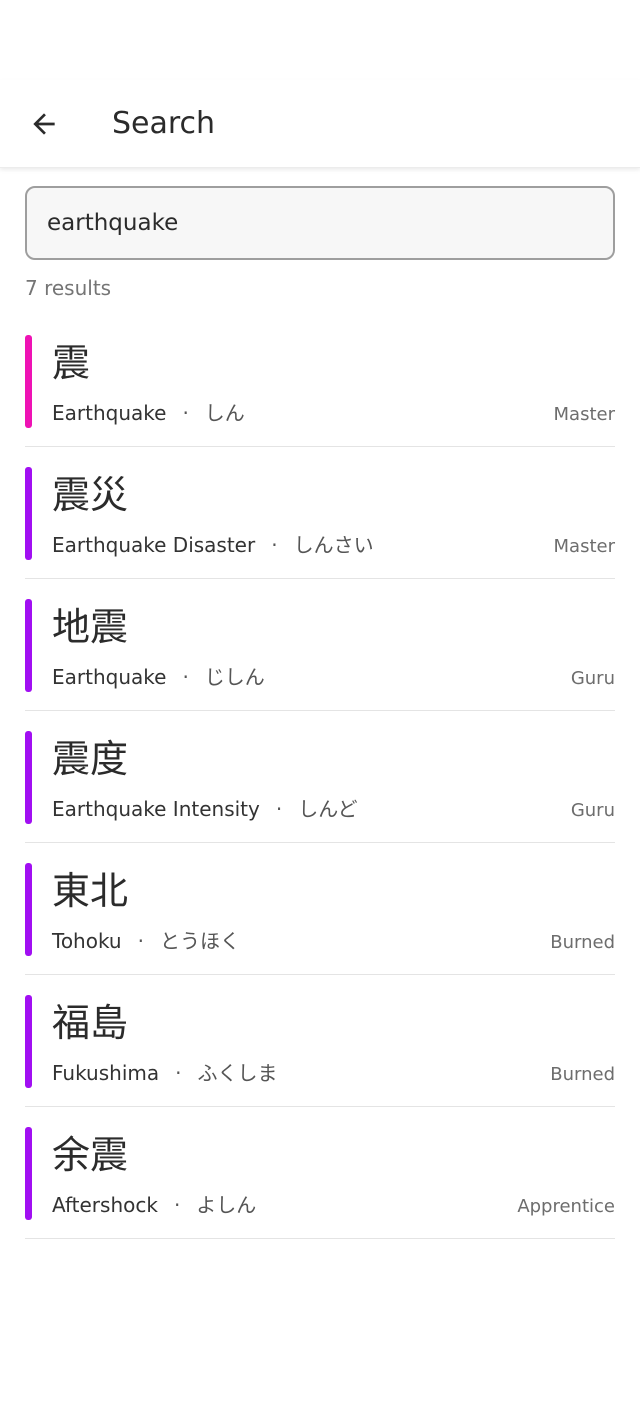 The width and height of the screenshot is (640, 1422). What do you see at coordinates (328, 809) in the screenshot?
I see `item-reading: しんど` at bounding box center [328, 809].